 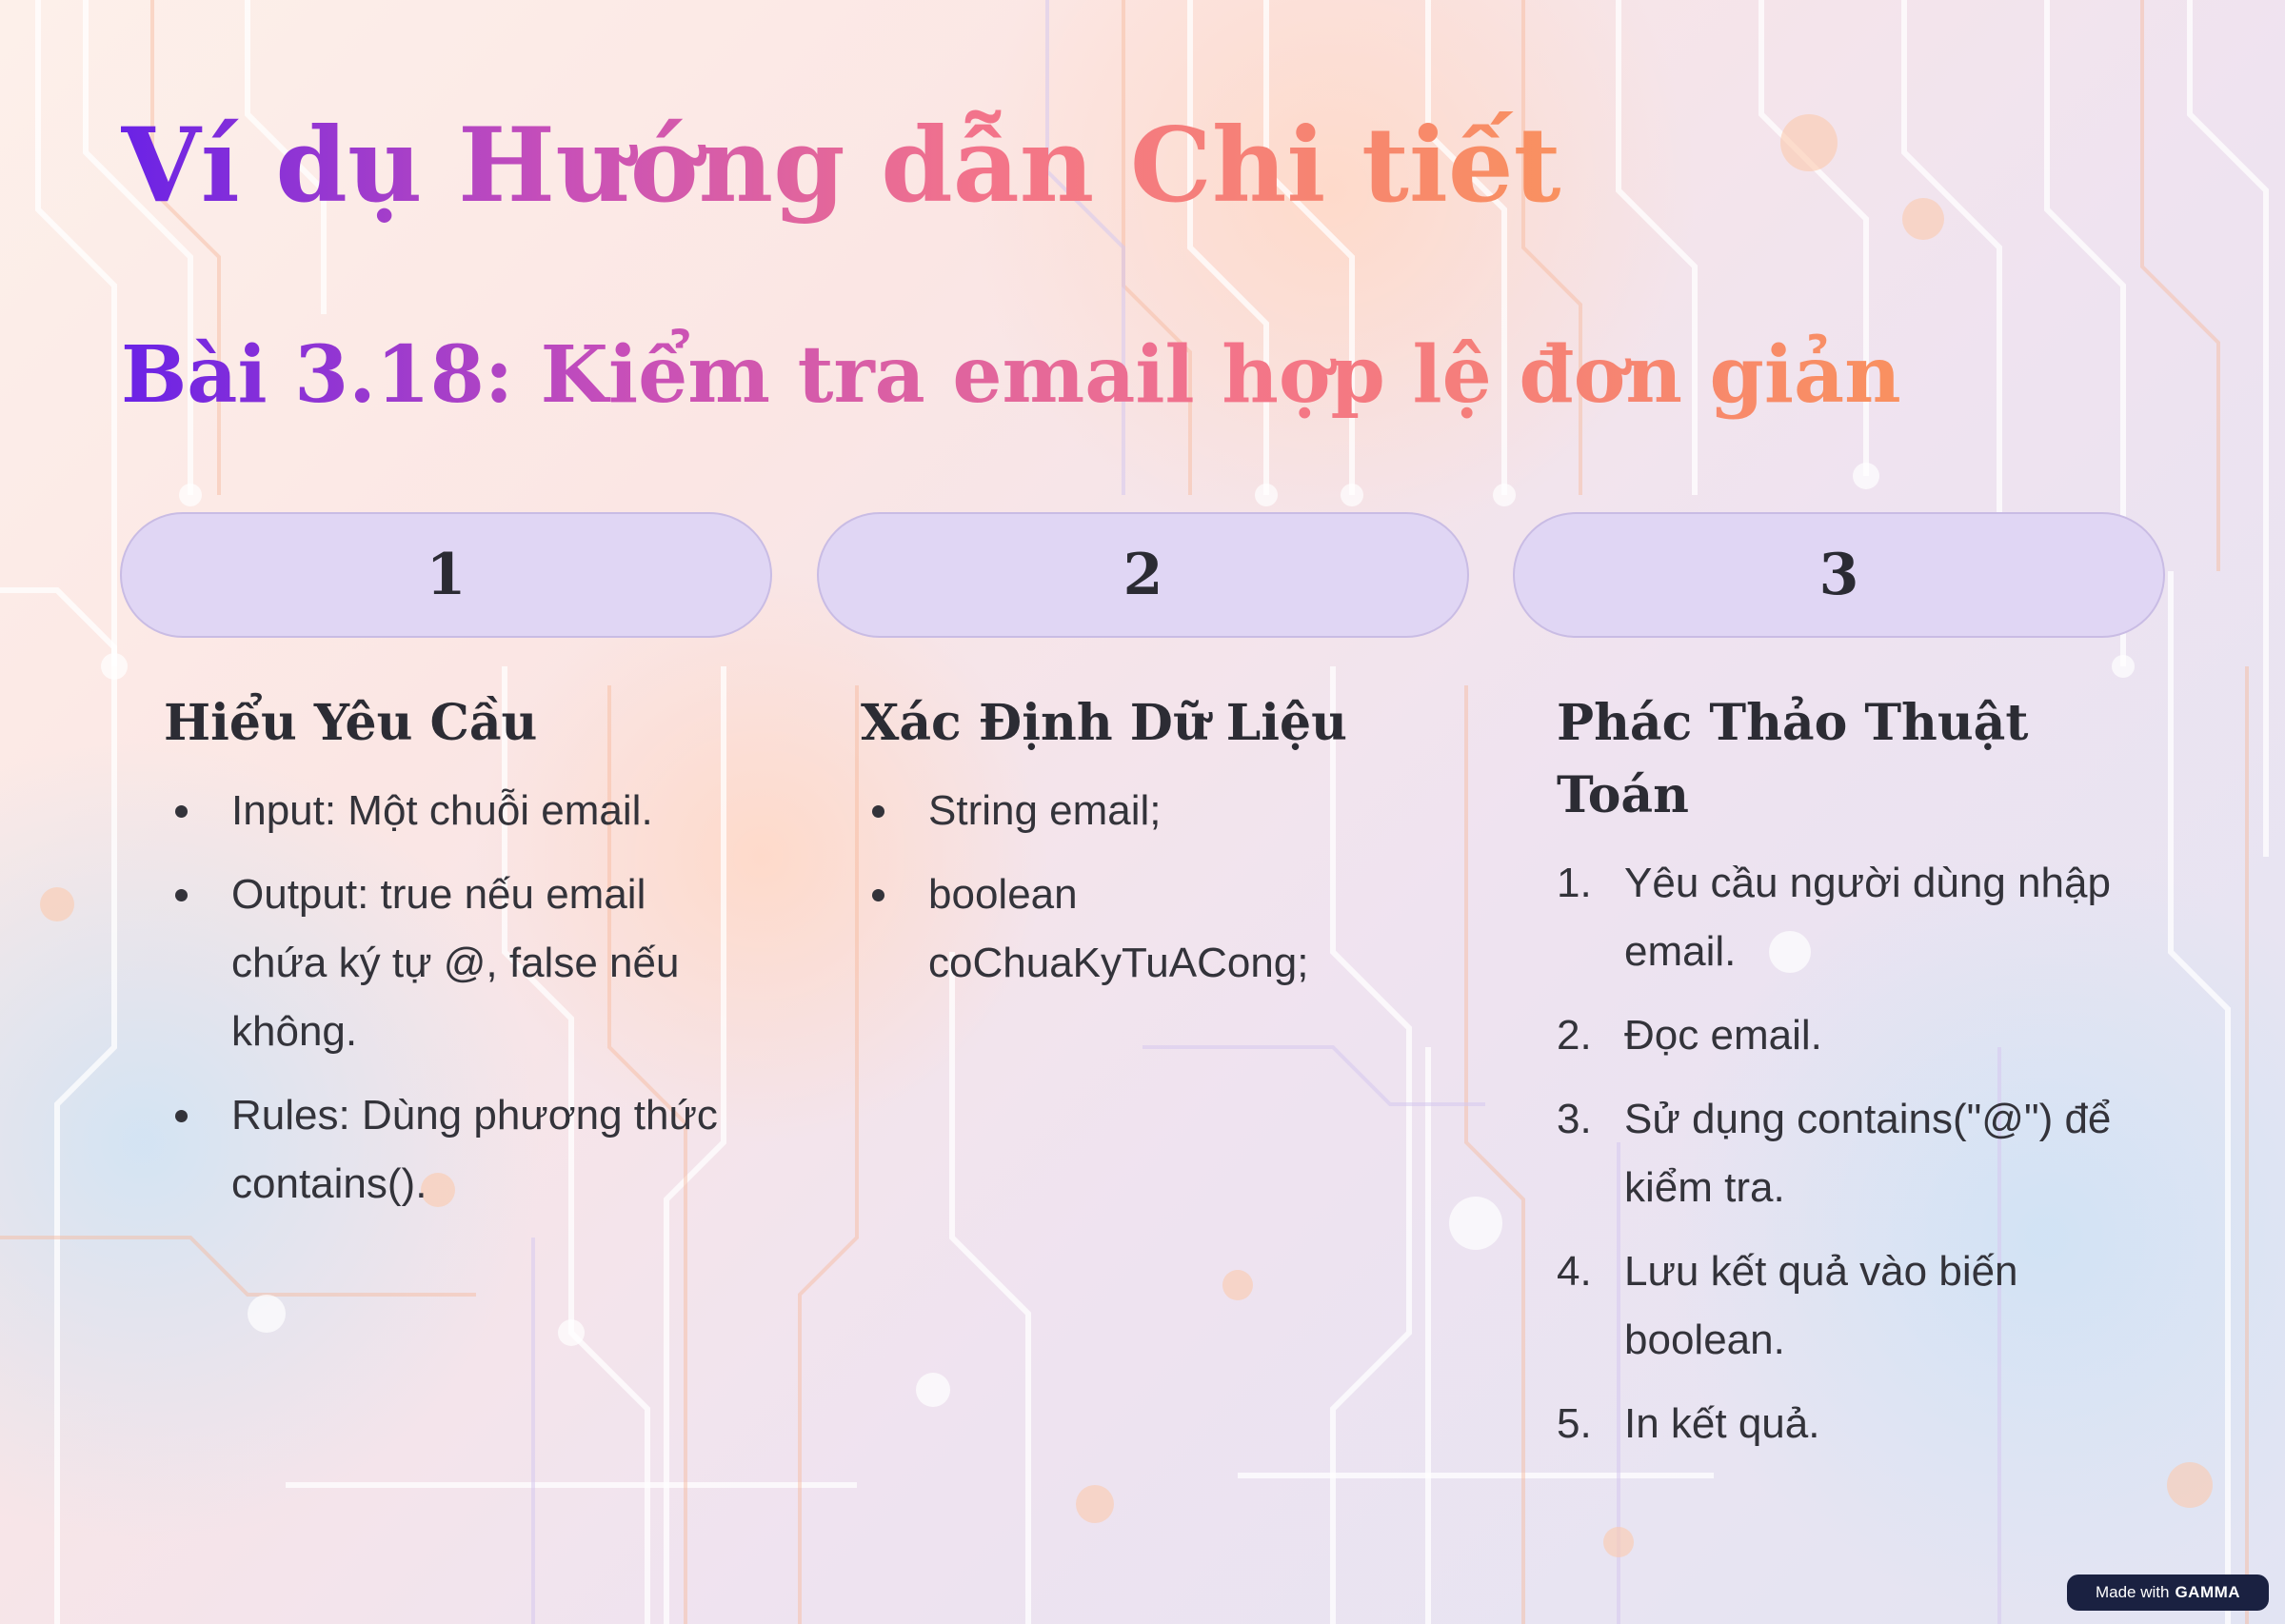 I want to click on list-item-text: Yêu cầu người dùng nhập email., so click(x=1867, y=917).